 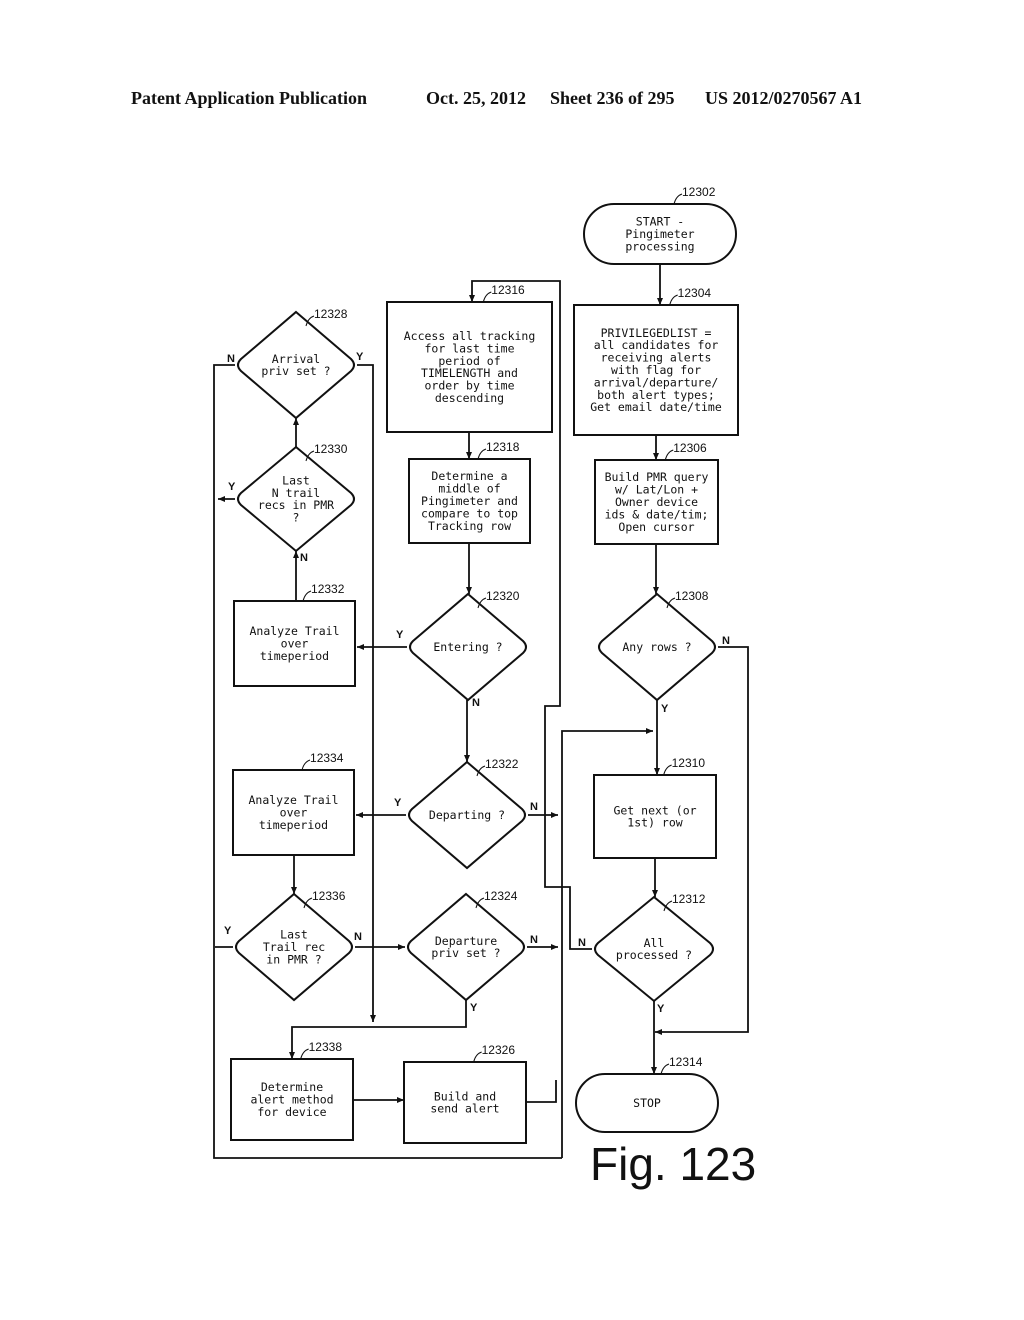 I want to click on node-text-line: Entering ?, so click(x=467, y=647).